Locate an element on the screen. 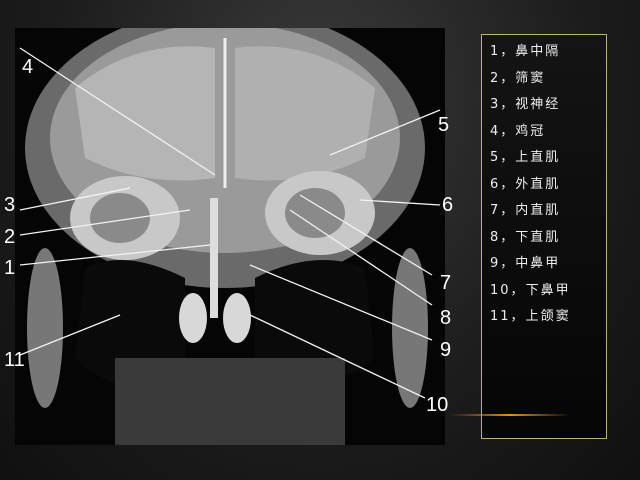  legend-item: 11，上颌窦 is located at coordinates (530, 316).